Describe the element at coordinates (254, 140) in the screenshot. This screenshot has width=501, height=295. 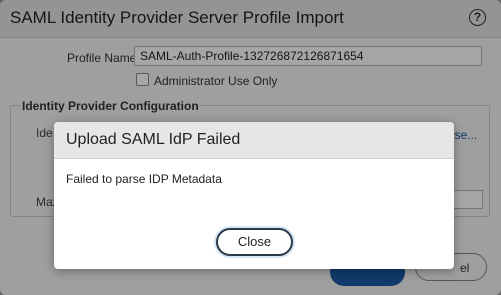
I see `modal-header: Upload SAML IdP Failed` at that location.